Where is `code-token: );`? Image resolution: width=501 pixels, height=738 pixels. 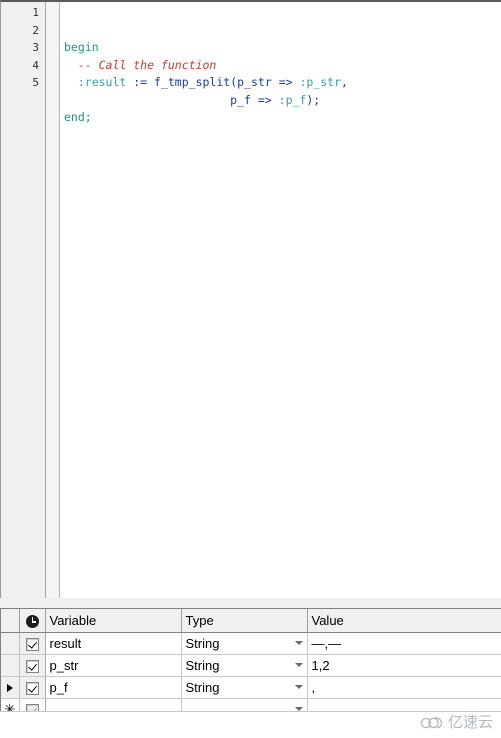
code-token: ); is located at coordinates (313, 99).